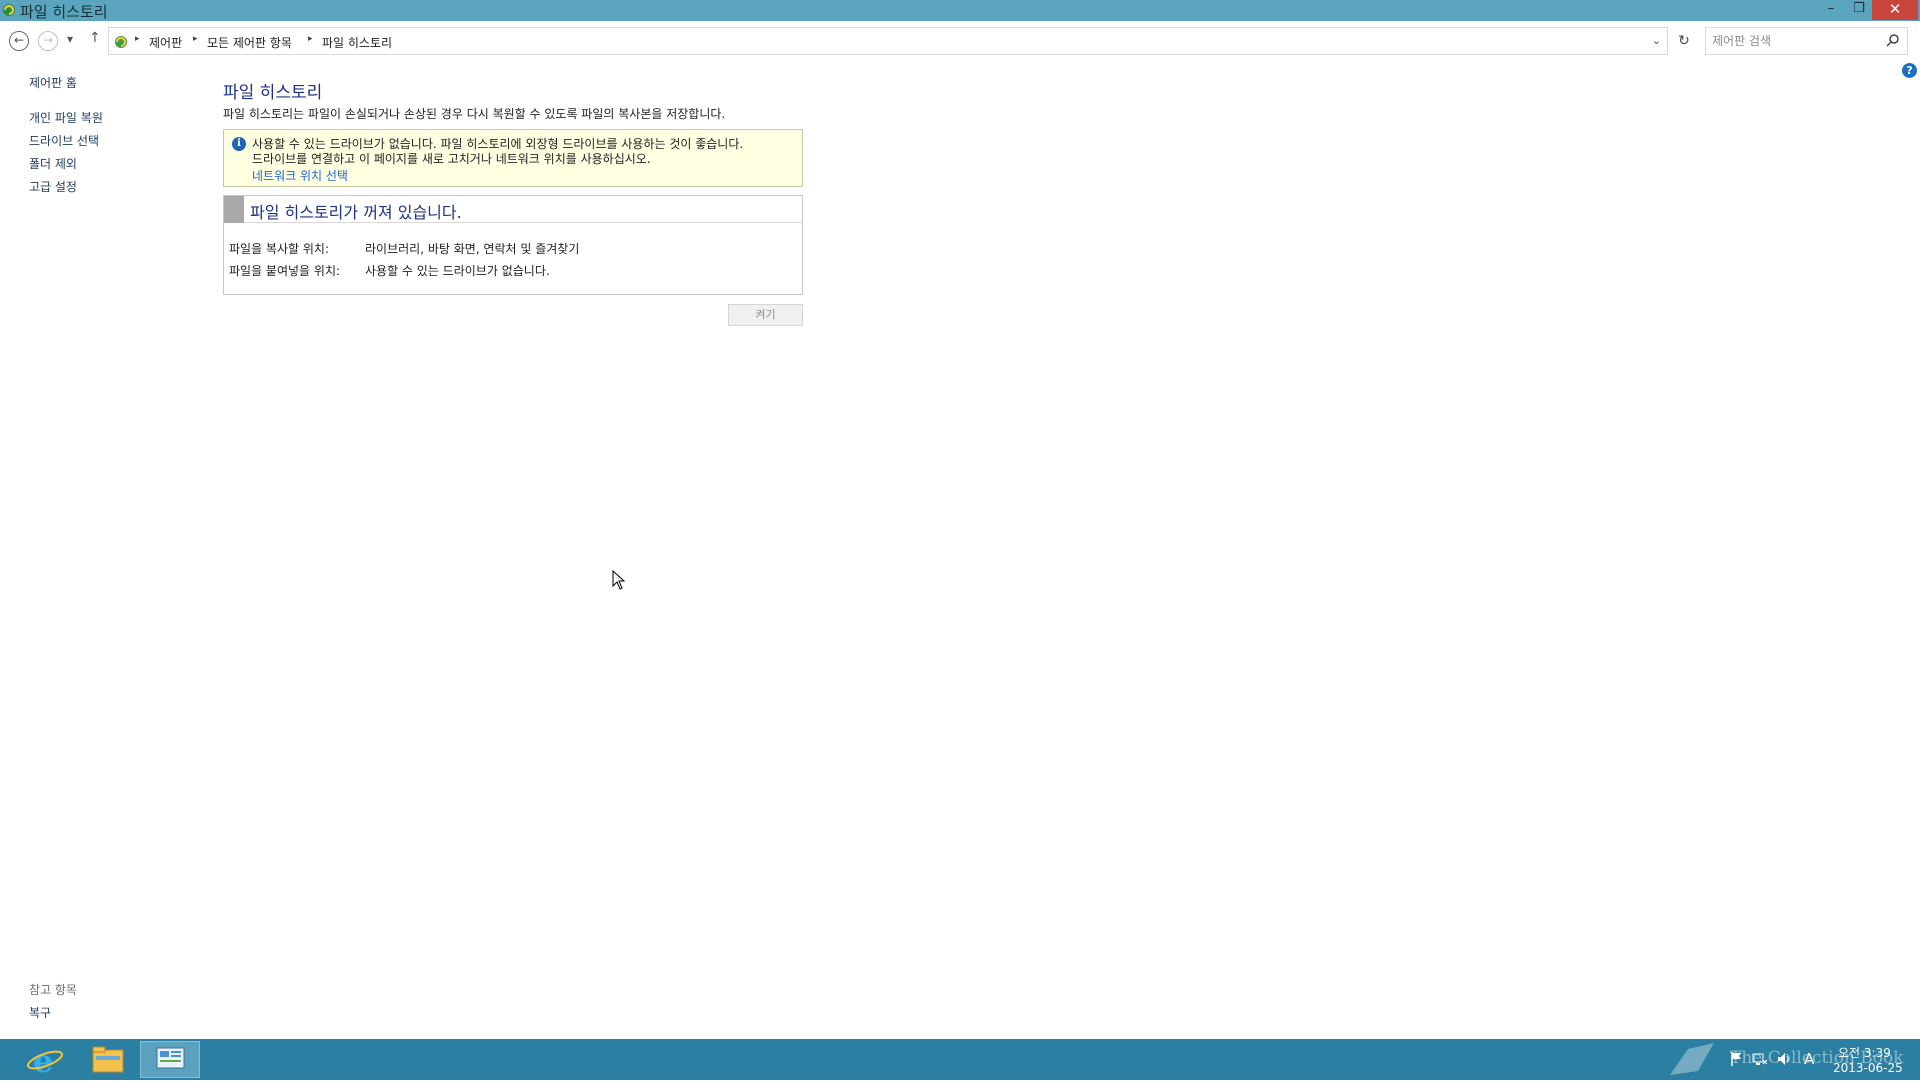  Describe the element at coordinates (619, 580) in the screenshot. I see `mouse-cursor-icon` at that location.